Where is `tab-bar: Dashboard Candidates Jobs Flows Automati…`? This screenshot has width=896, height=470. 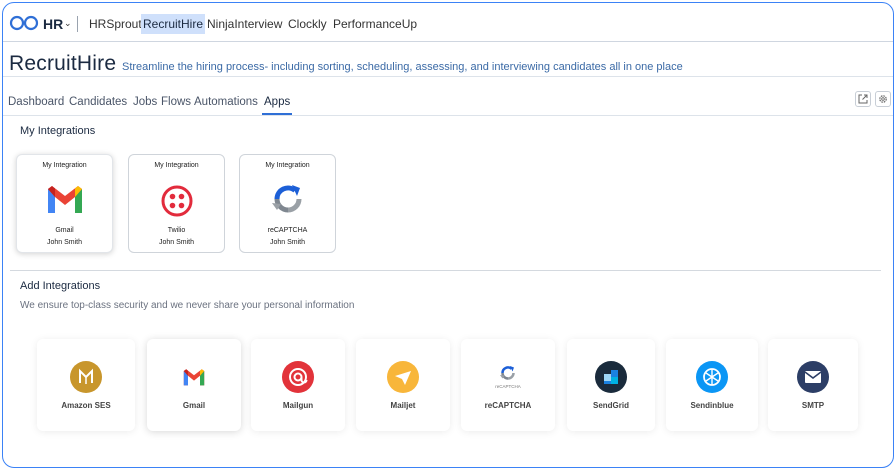 tab-bar: Dashboard Candidates Jobs Flows Automati… is located at coordinates (448, 105).